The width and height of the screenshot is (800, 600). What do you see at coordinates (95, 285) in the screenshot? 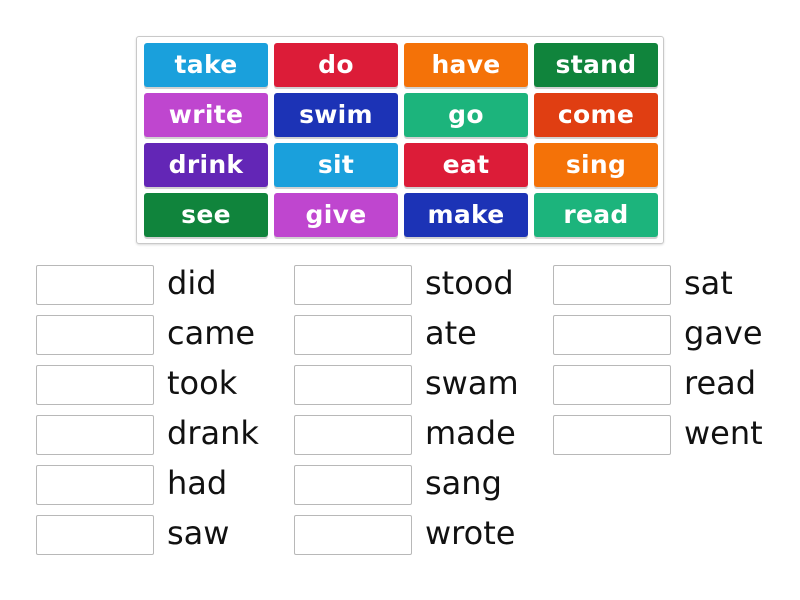
I see `drop-slot-did` at bounding box center [95, 285].